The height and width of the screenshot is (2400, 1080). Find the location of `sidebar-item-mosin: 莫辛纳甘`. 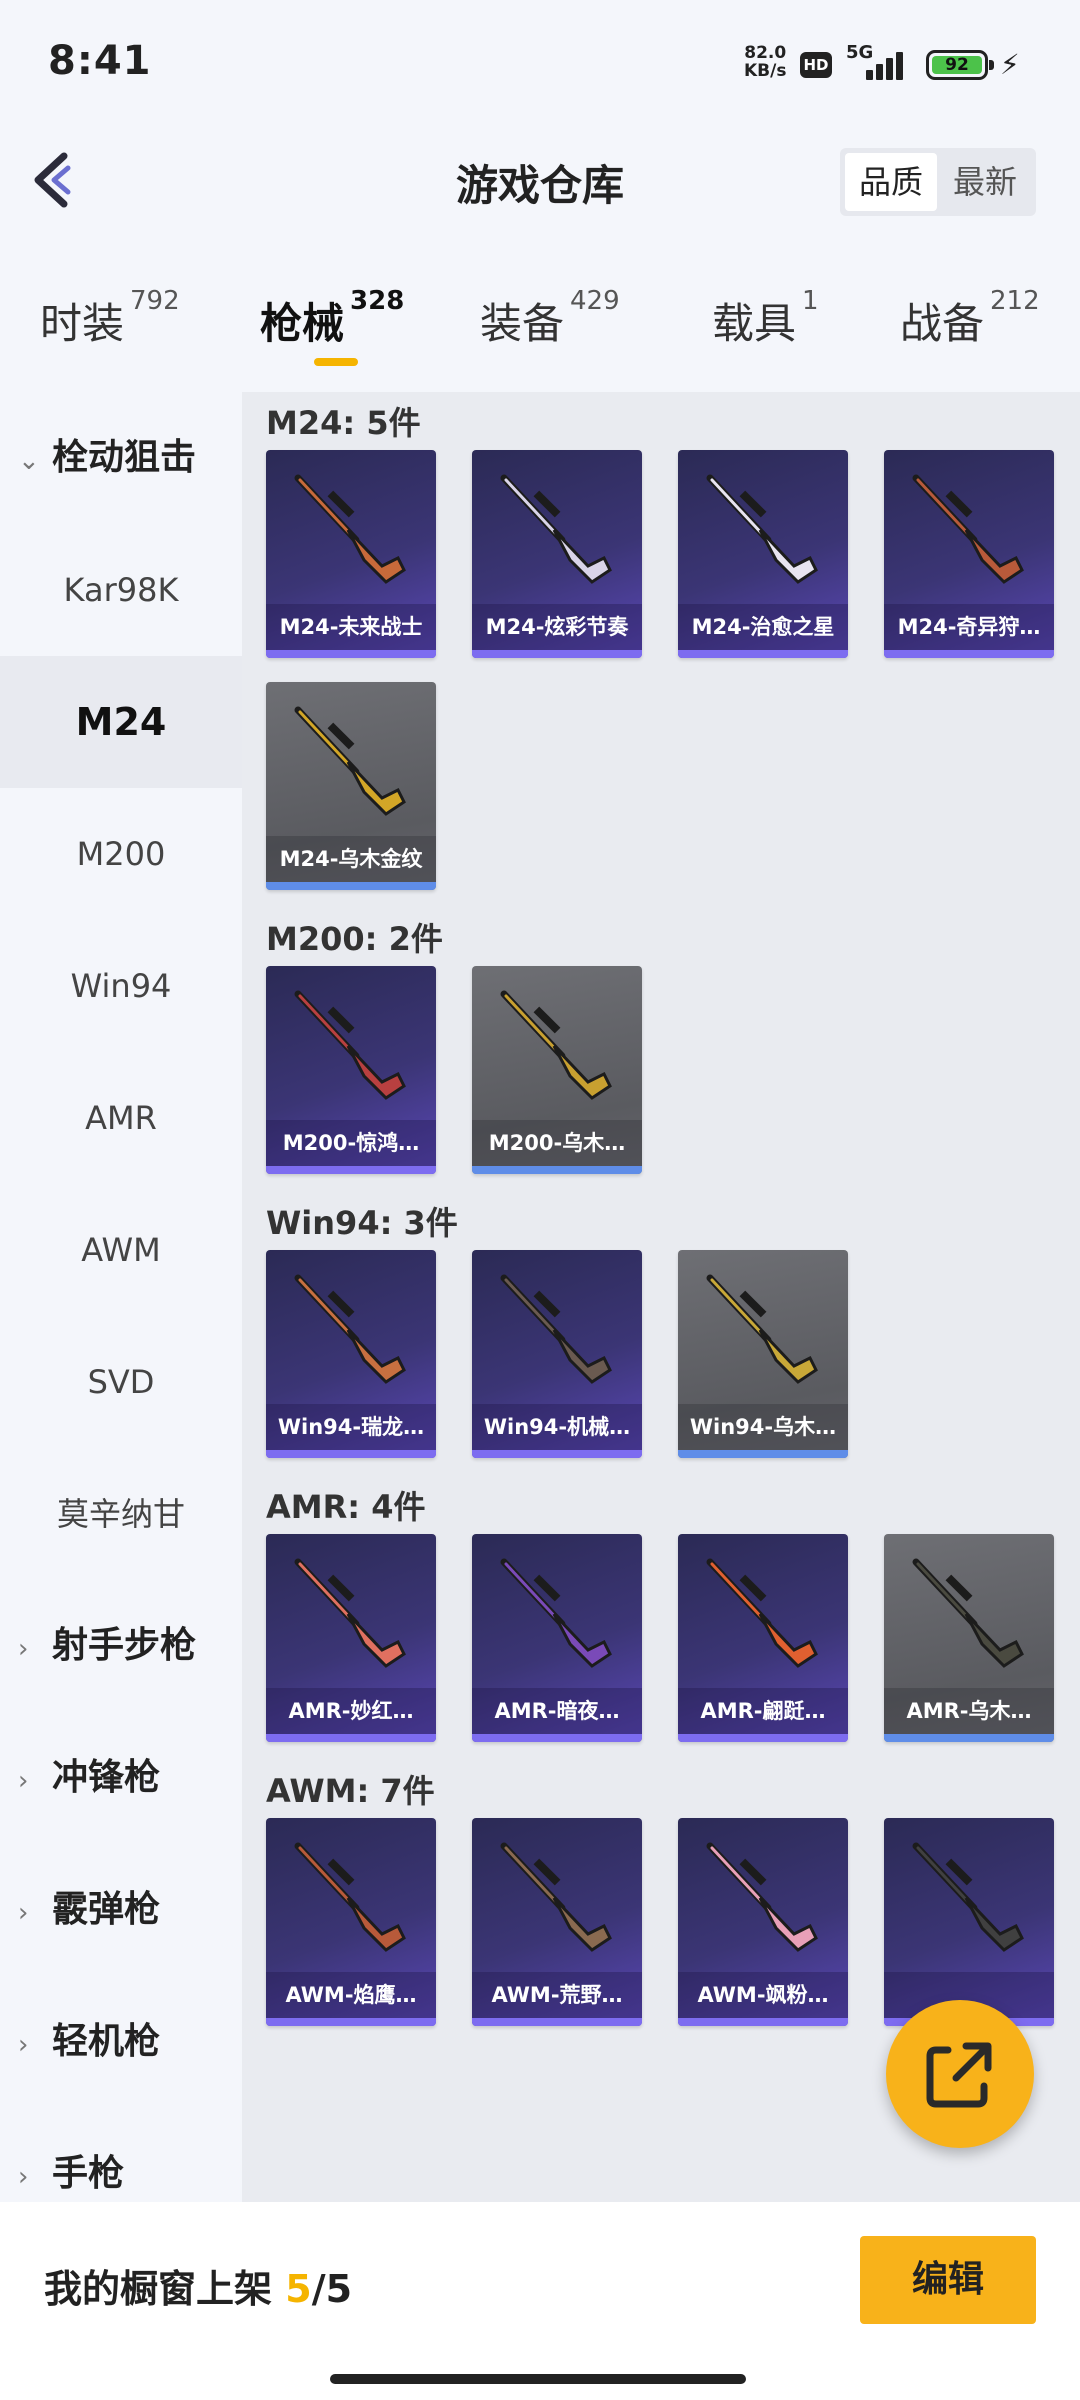

sidebar-item-mosin: 莫辛纳甘 is located at coordinates (121, 1514).